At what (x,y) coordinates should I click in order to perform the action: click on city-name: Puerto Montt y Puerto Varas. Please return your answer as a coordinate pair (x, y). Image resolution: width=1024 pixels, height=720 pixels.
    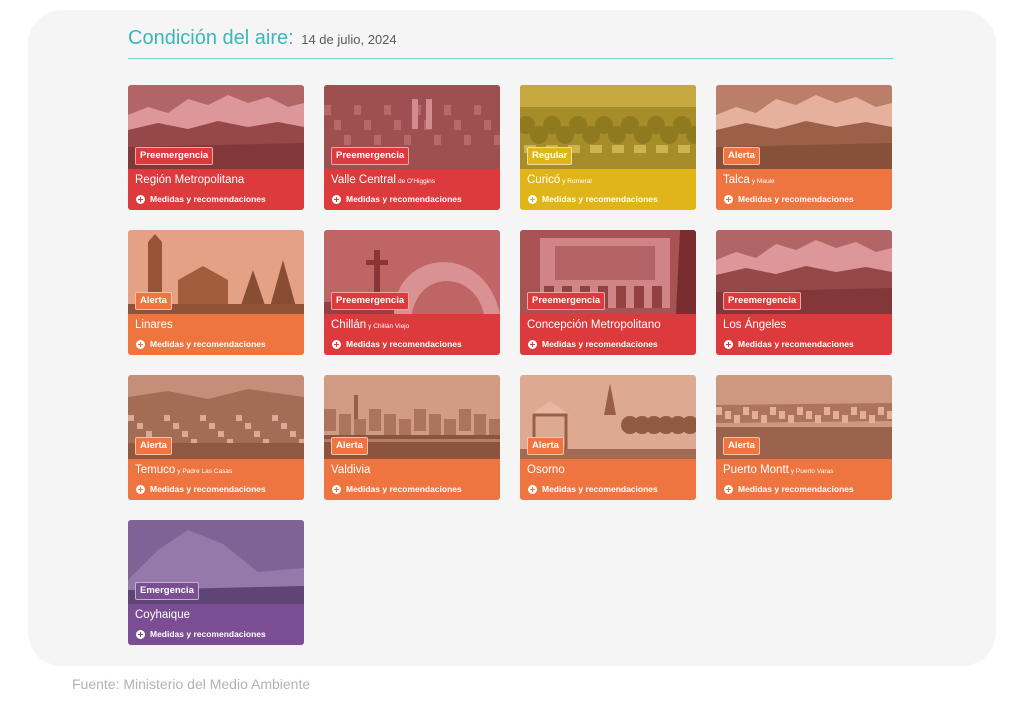
    Looking at the image, I should click on (778, 470).